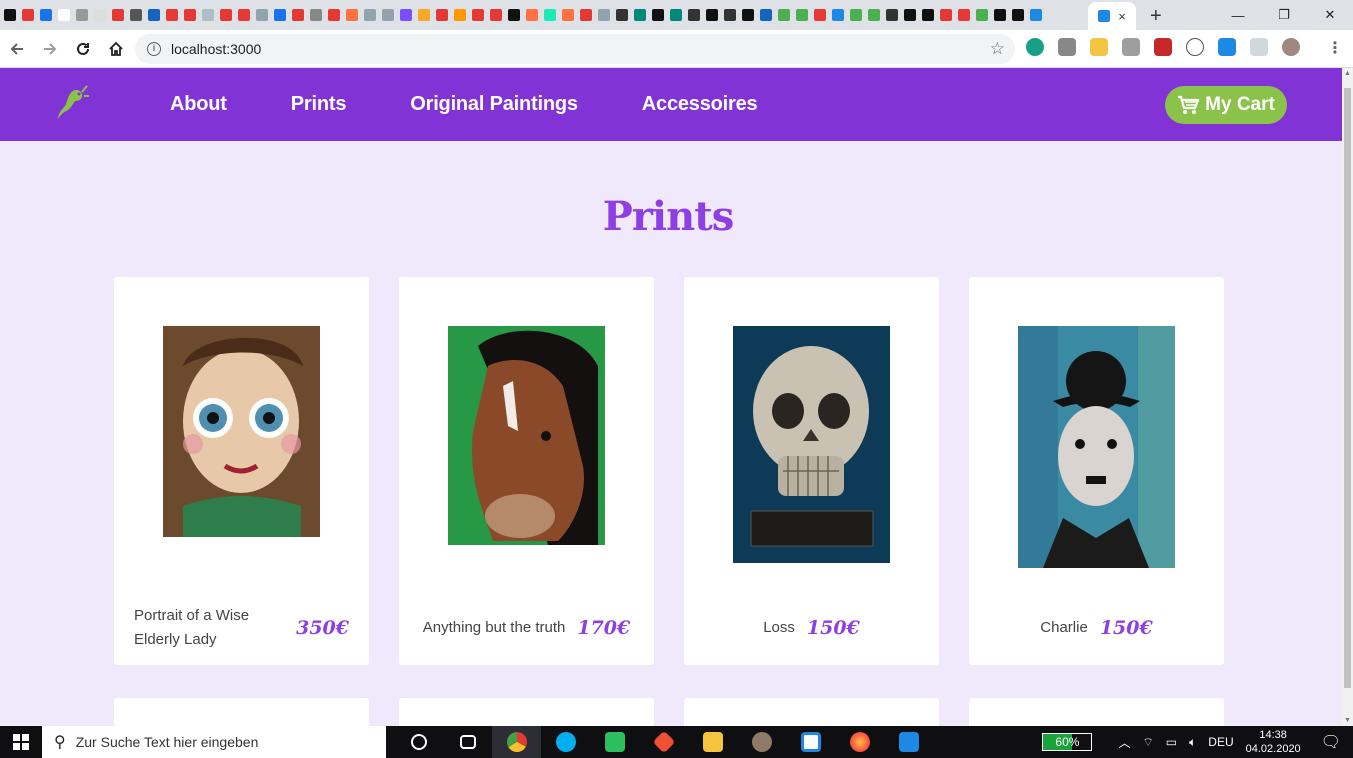 This screenshot has height=758, width=1353. I want to click on app-taskbar-app, so click(810, 742).